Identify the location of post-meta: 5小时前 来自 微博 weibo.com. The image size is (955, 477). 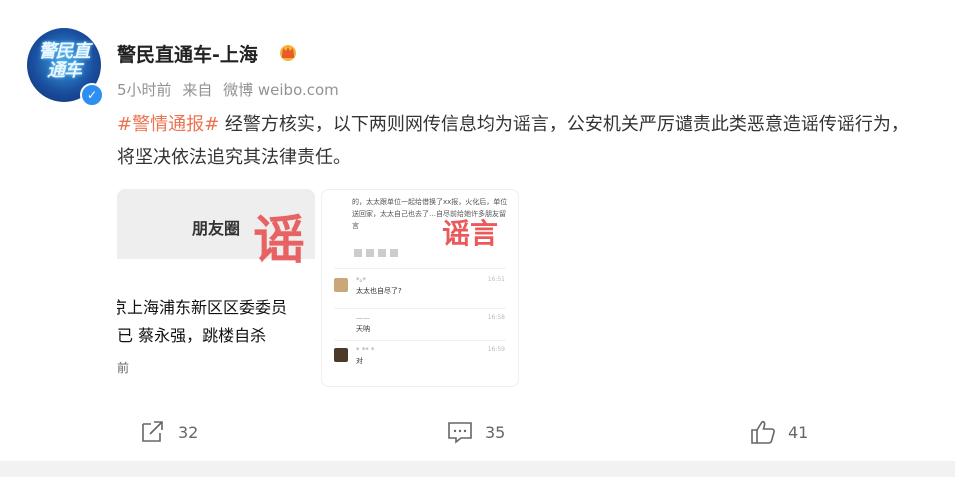
(231, 89).